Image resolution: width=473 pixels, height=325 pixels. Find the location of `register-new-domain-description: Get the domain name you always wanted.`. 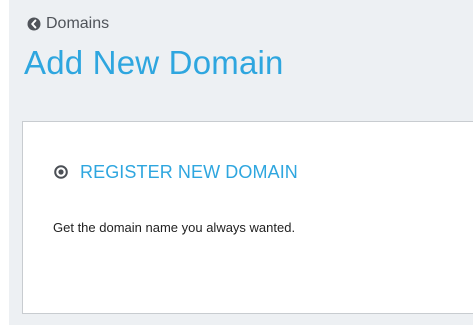

register-new-domain-description: Get the domain name you always wanted. is located at coordinates (174, 227).